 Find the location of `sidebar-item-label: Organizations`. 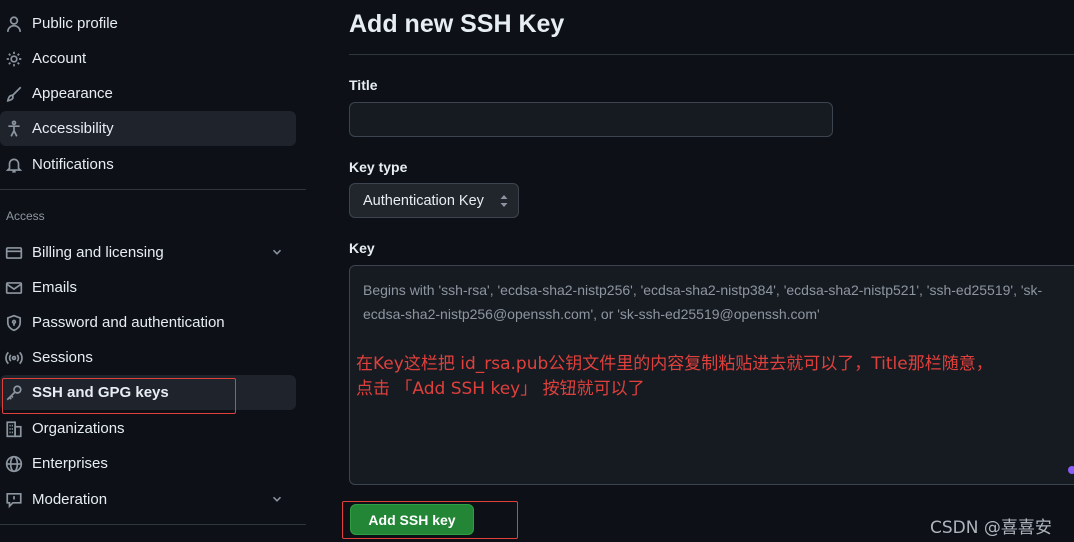

sidebar-item-label: Organizations is located at coordinates (78, 428).